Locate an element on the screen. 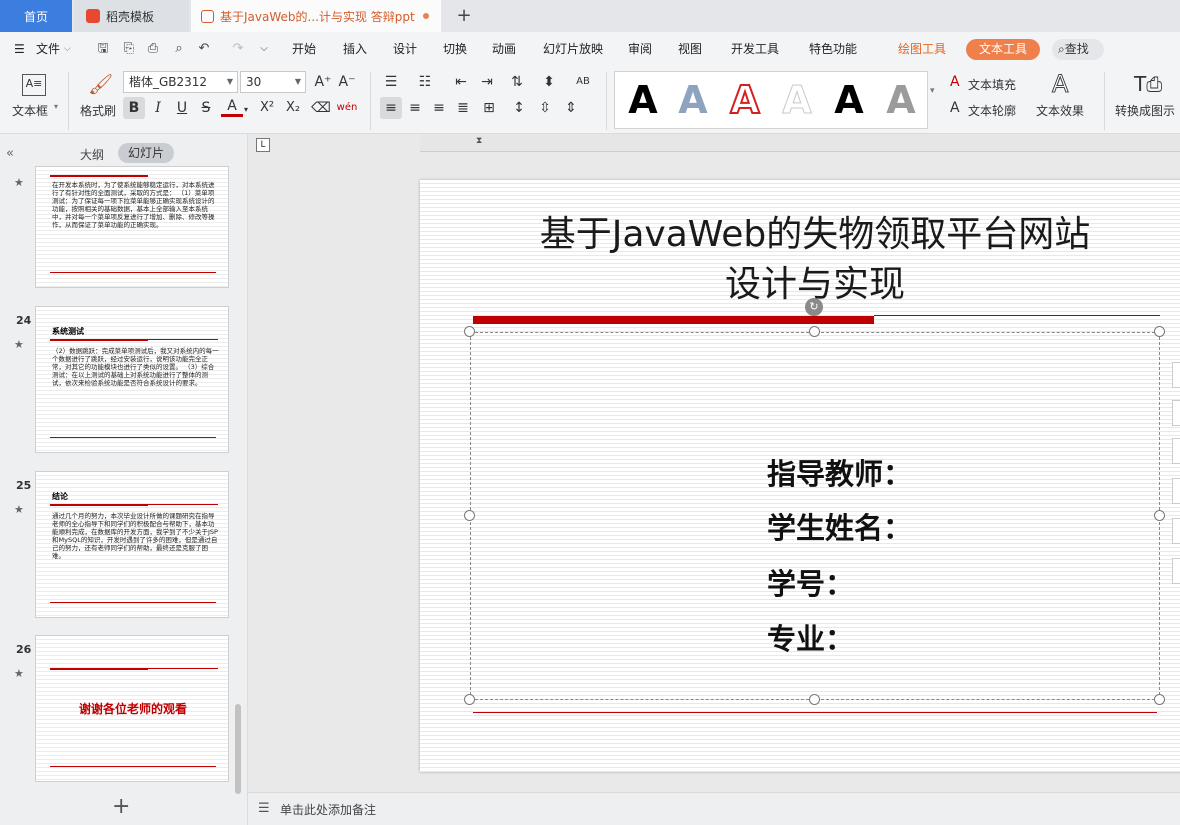 This screenshot has width=1180, height=825. tab-templates: 稻壳模板 is located at coordinates (131, 16).